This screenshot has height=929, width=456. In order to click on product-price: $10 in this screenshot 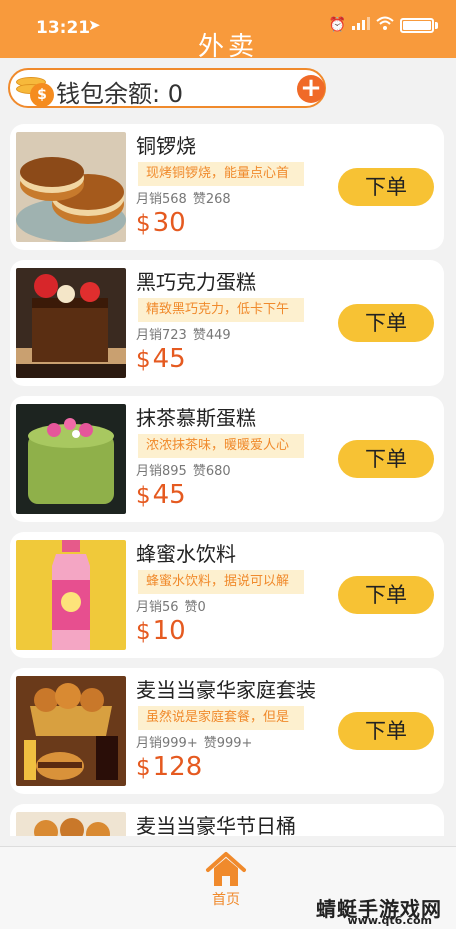, I will do `click(161, 631)`.